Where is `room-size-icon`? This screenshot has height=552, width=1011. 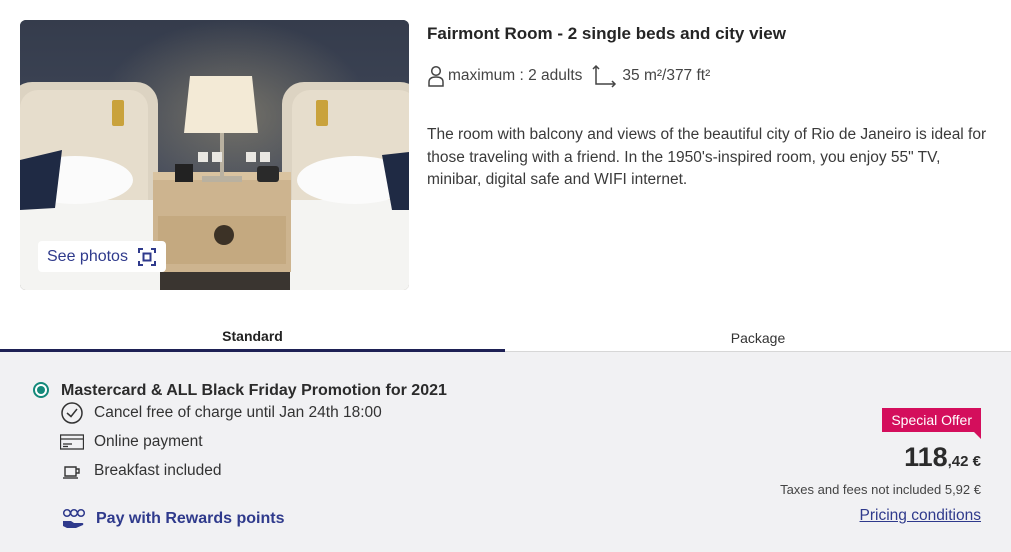 room-size-icon is located at coordinates (605, 76).